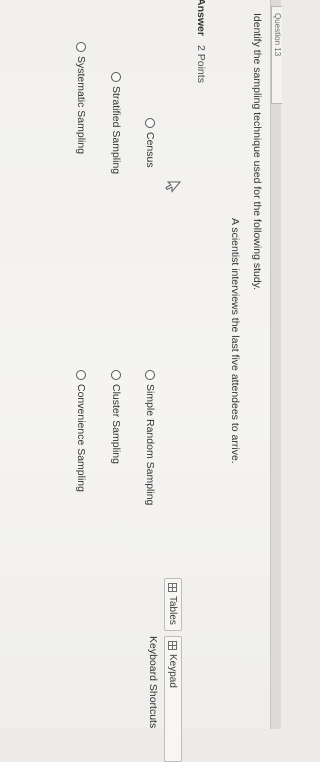  I want to click on tables-label: Tables, so click(173, 610).